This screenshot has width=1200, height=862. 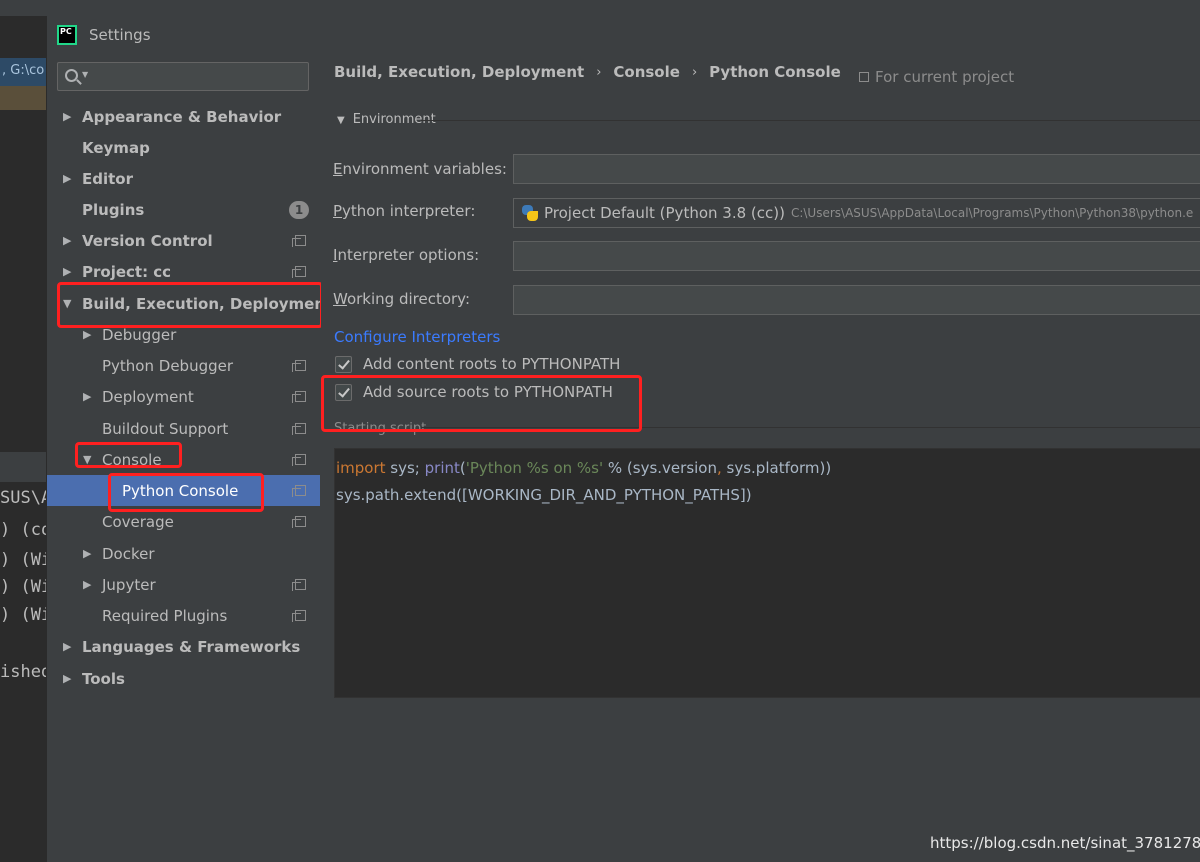 What do you see at coordinates (183, 209) in the screenshot?
I see `tree-item-plugins: Plugins 1` at bounding box center [183, 209].